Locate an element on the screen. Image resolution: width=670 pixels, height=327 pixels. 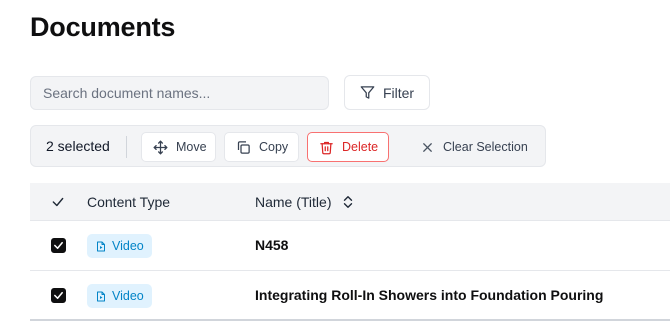
sort-icon is located at coordinates (347, 202).